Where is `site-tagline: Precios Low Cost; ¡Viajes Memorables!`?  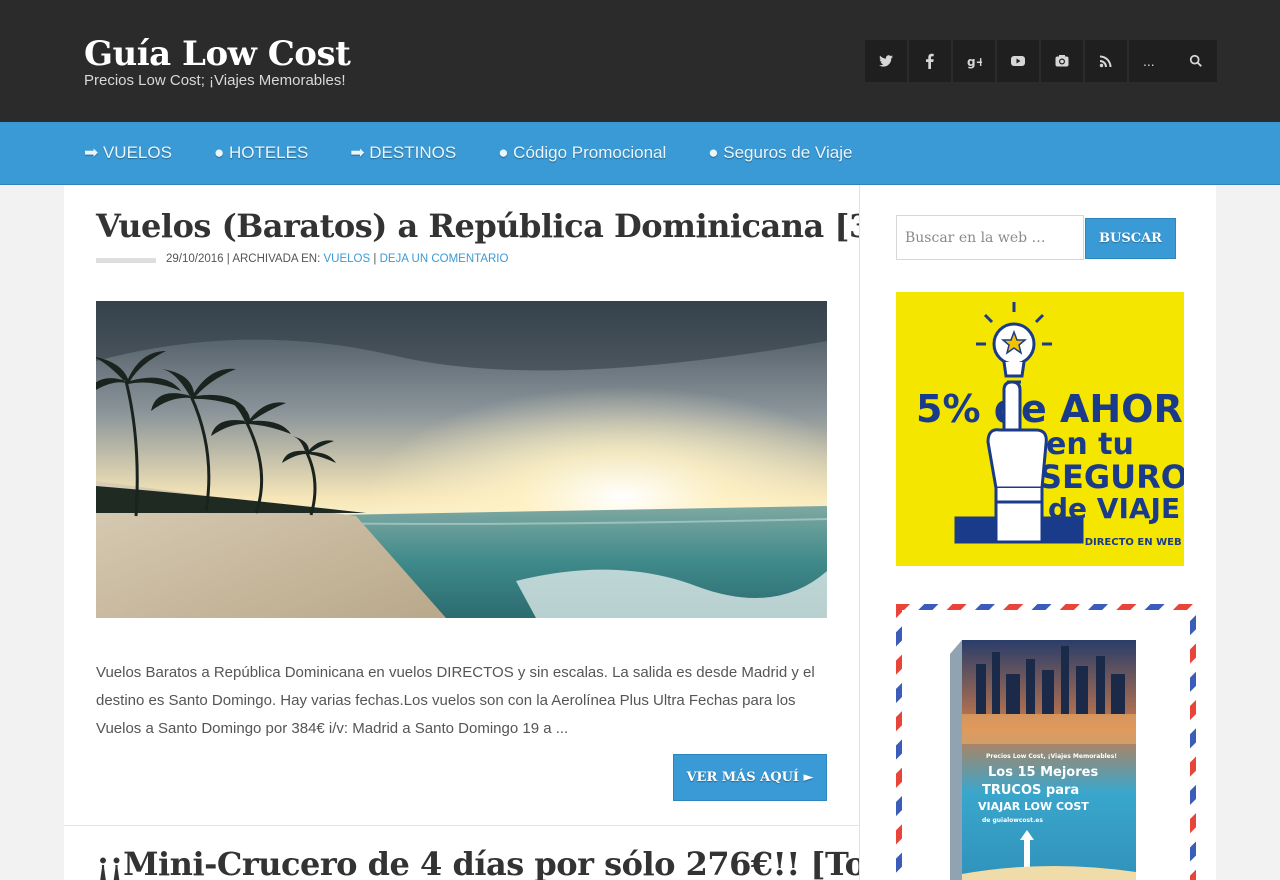 site-tagline: Precios Low Cost; ¡Viajes Memorables! is located at coordinates (215, 80).